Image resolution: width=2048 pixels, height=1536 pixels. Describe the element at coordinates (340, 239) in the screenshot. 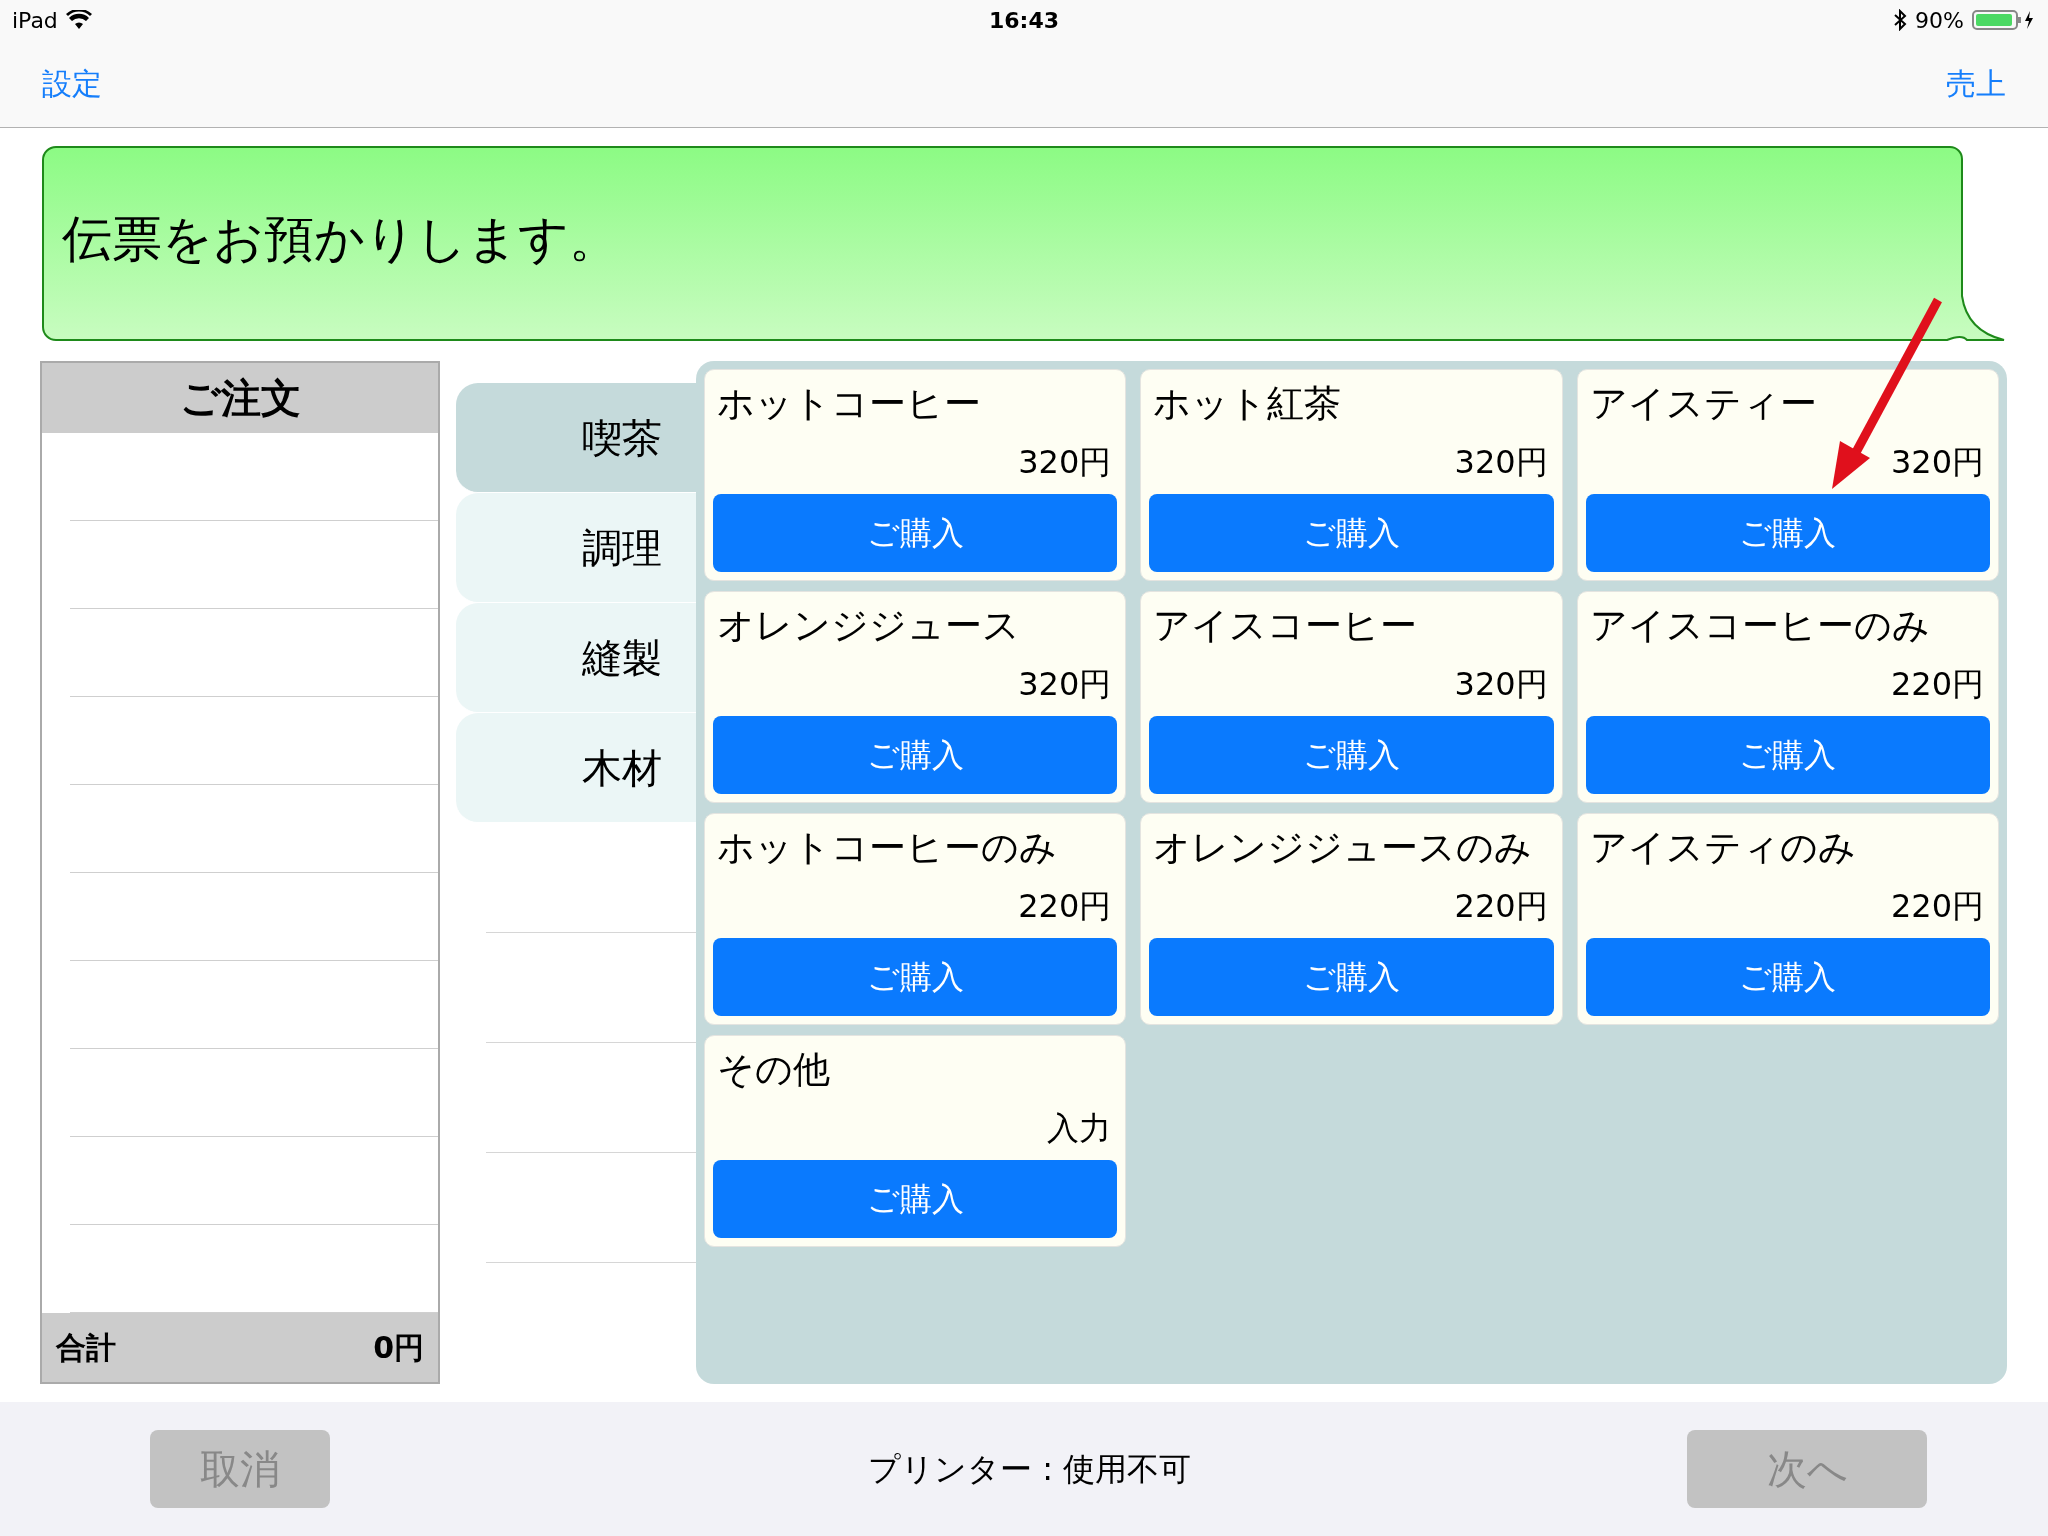

I see `message-text: 伝票をお預かりします。` at that location.